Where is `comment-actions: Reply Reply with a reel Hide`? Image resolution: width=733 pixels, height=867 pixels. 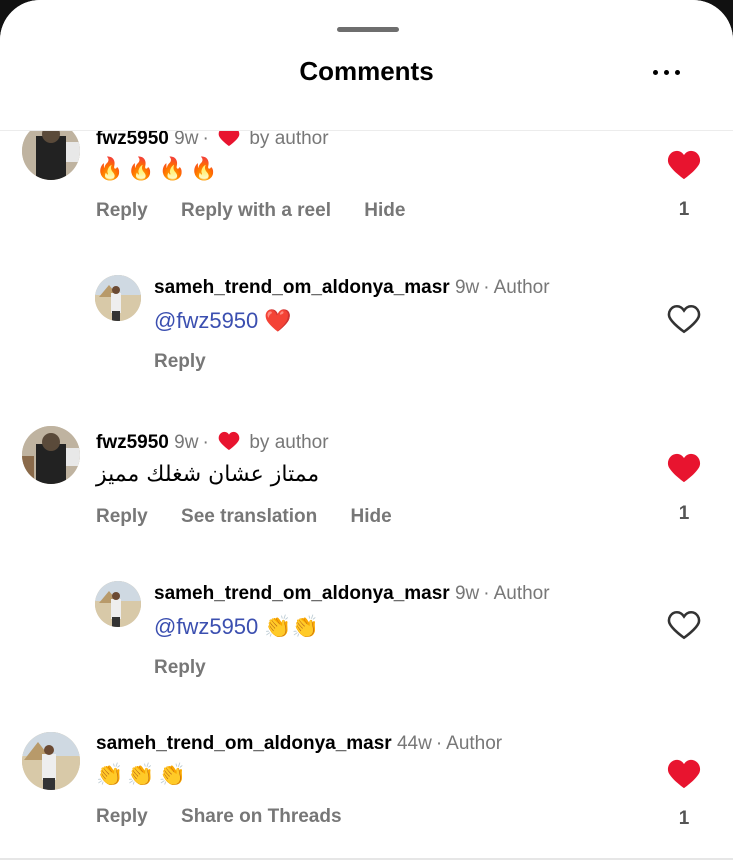
comment-actions: Reply Reply with a reel Hide is located at coordinates (264, 211).